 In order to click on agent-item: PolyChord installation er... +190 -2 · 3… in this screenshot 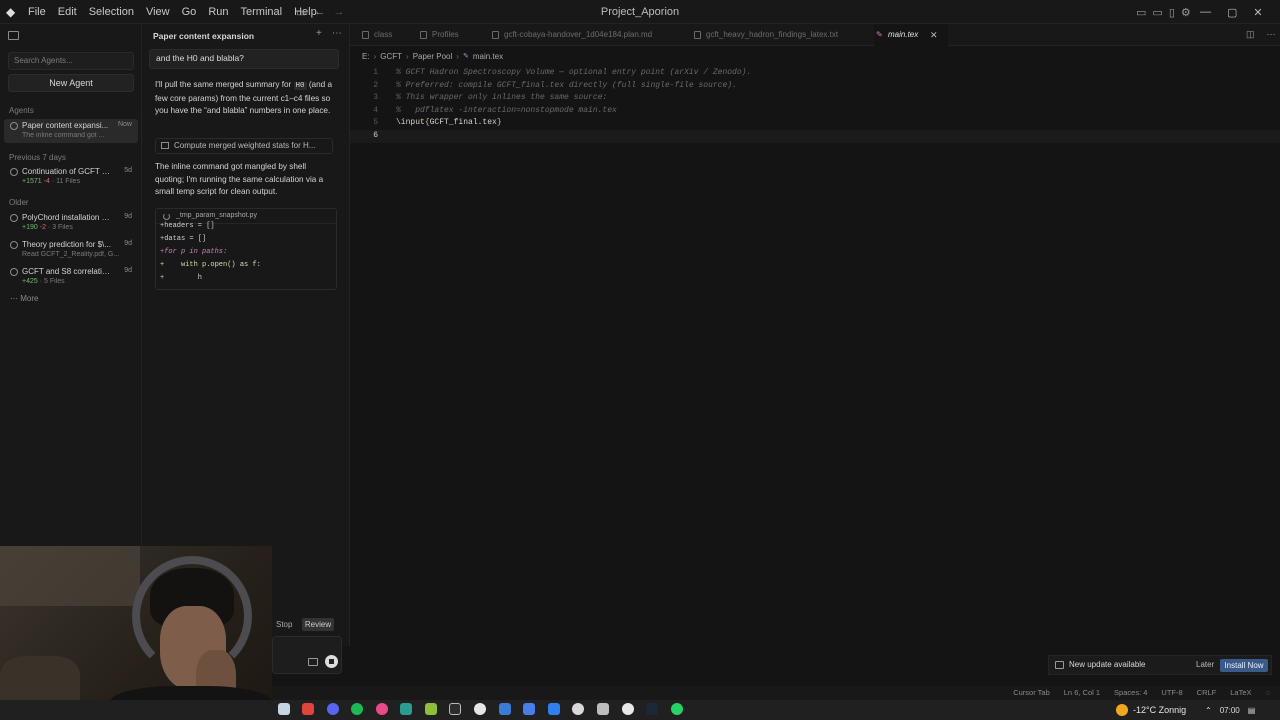, I will do `click(71, 223)`.